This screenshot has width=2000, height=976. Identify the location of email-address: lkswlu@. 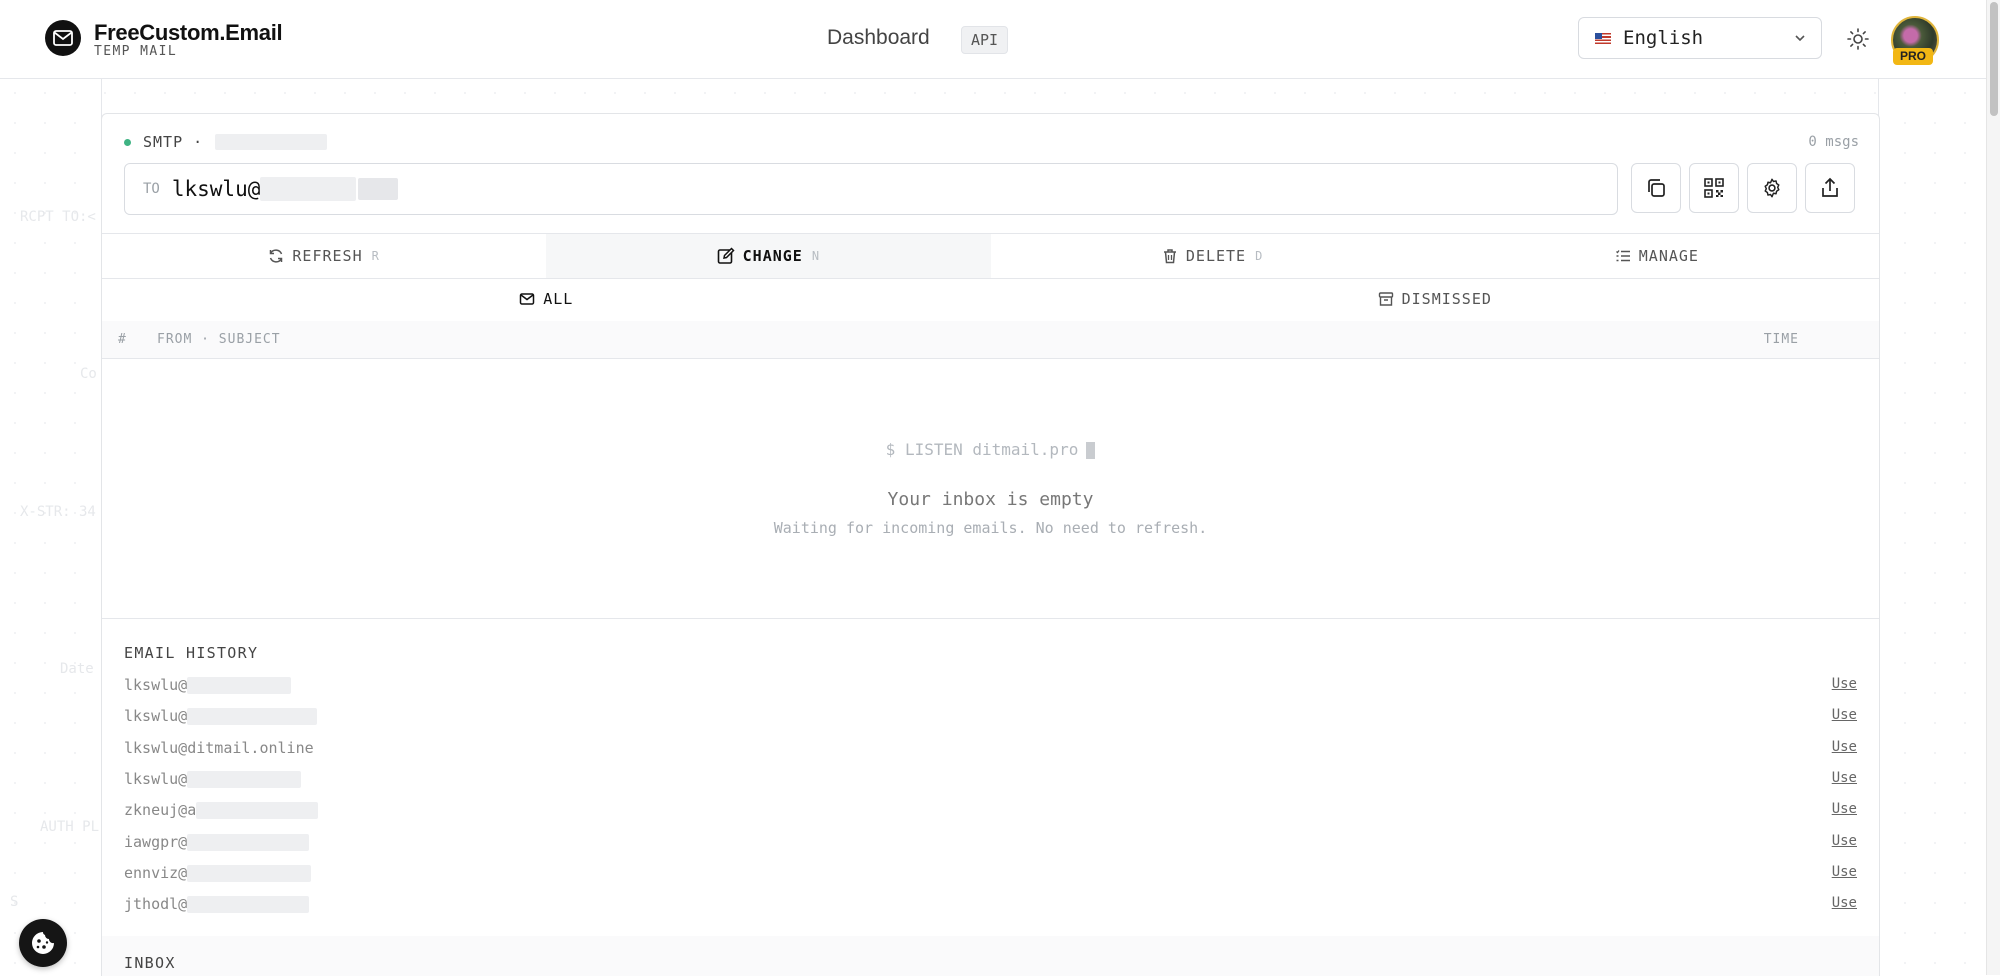
(216, 189).